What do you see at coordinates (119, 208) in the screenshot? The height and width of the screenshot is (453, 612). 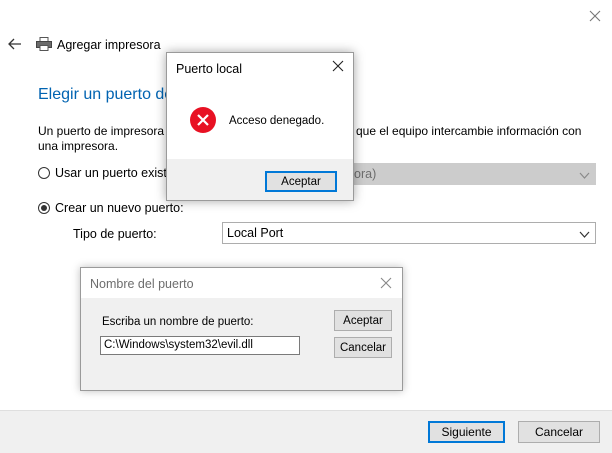 I see `radio-new-port-label: Crear un nuevo puerto:` at bounding box center [119, 208].